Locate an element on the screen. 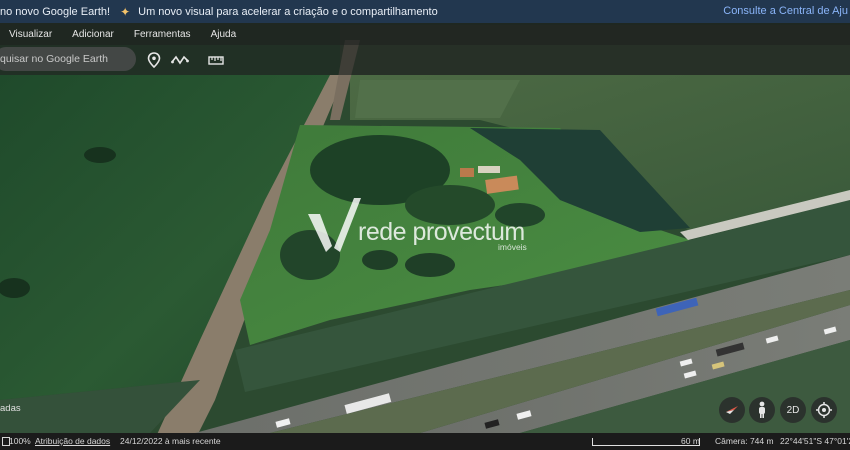 Image resolution: width=850 pixels, height=450 pixels. help-center-link: Consulte a Central de Aju is located at coordinates (786, 11).